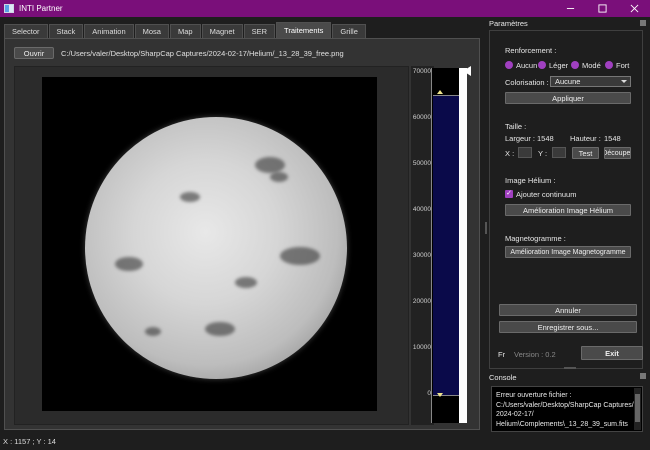  I want to click on tab-stack: Stack, so click(66, 31).